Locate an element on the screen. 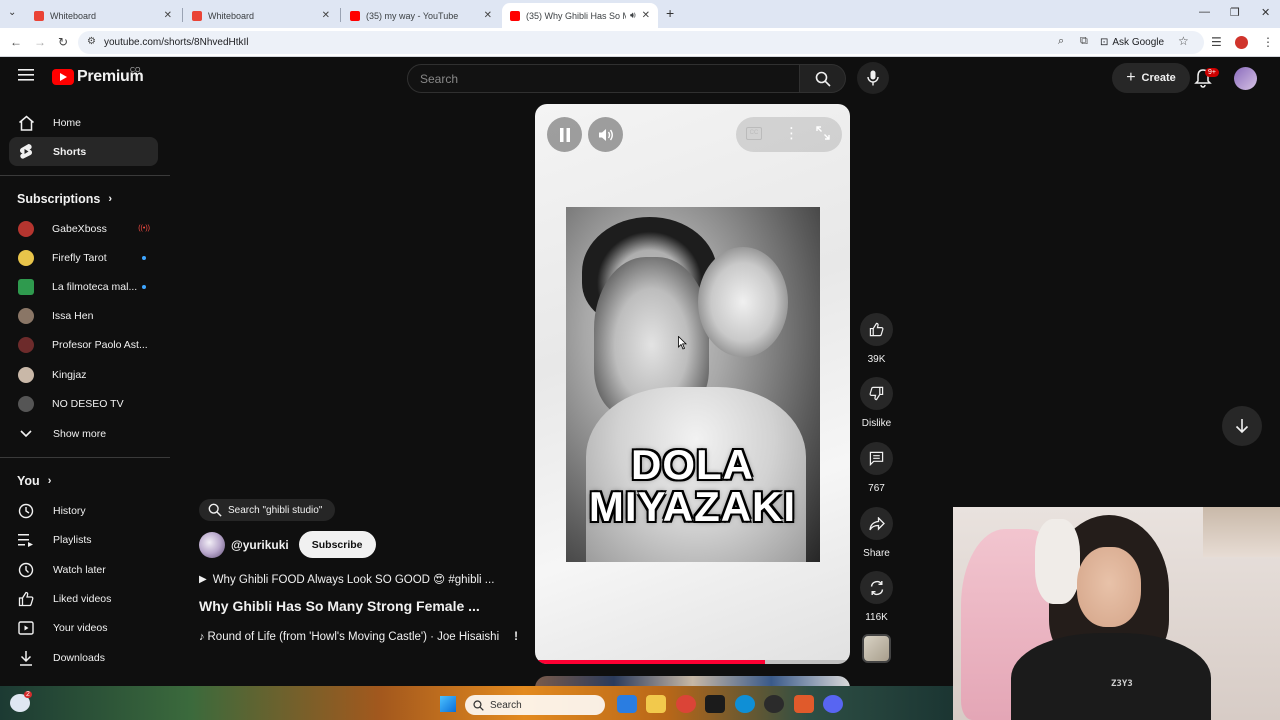 The width and height of the screenshot is (1280, 720). sidebar-item-liked-videos: Liked videos is located at coordinates (83, 598).